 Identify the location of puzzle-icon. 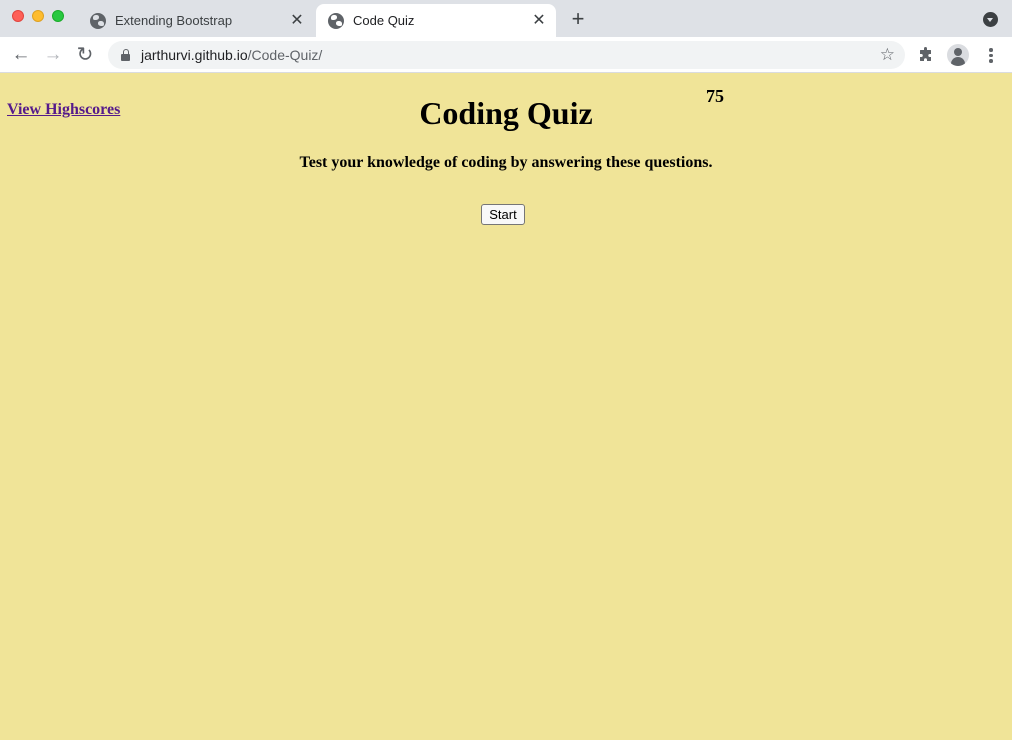
(926, 55).